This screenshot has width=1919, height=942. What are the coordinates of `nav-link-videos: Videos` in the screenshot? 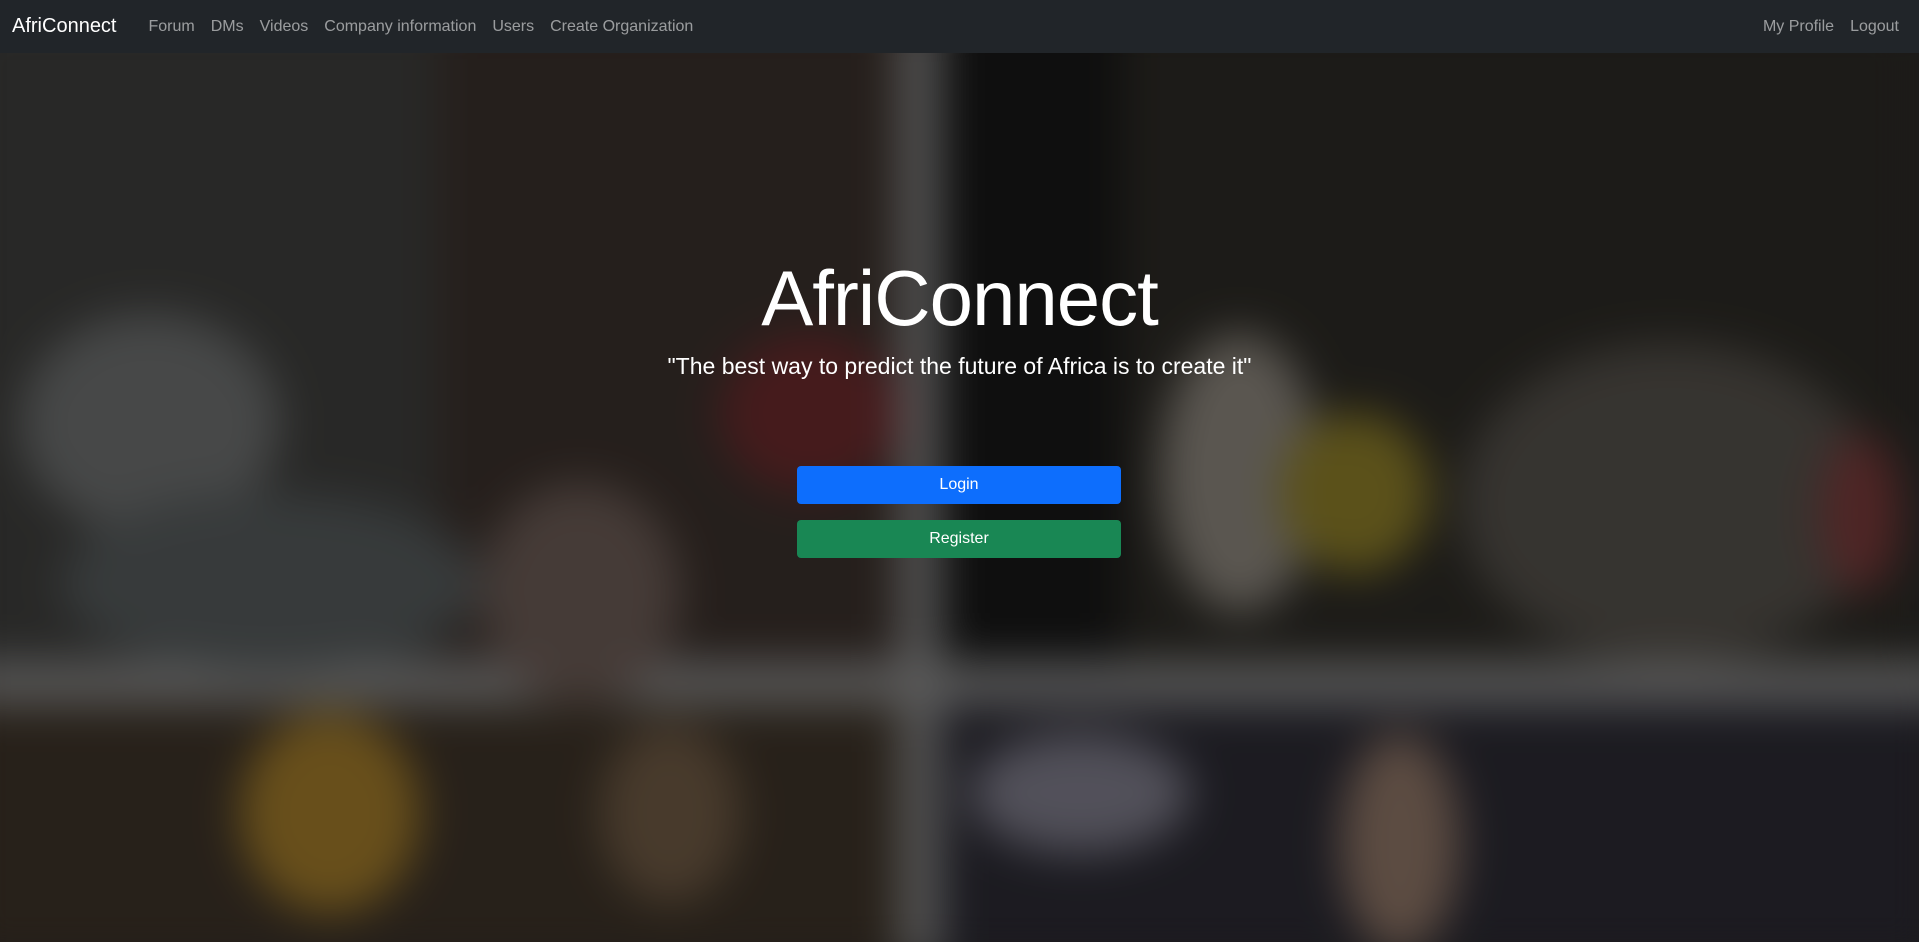 It's located at (284, 27).